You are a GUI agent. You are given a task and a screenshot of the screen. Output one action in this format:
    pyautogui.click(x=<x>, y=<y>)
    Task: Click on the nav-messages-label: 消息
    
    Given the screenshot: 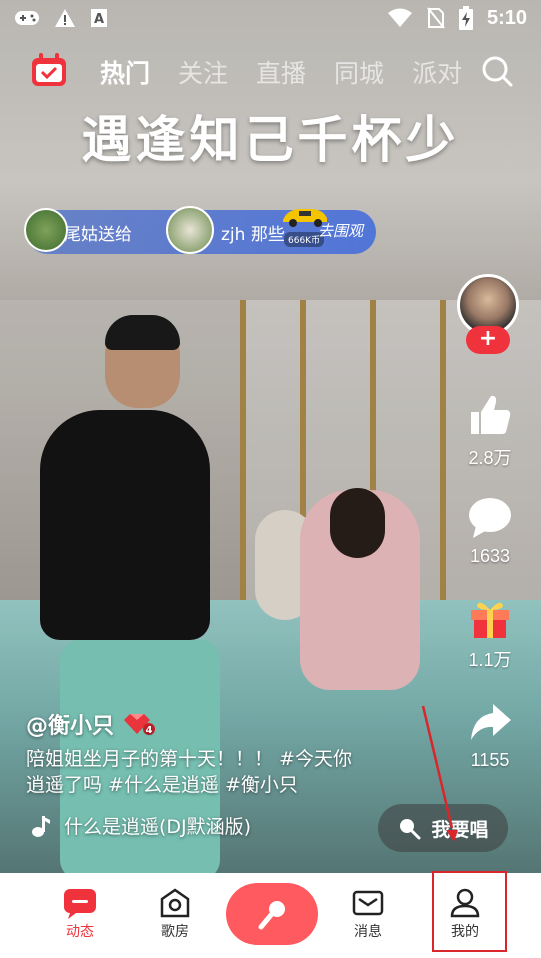 What is the action you would take?
    pyautogui.click(x=368, y=932)
    